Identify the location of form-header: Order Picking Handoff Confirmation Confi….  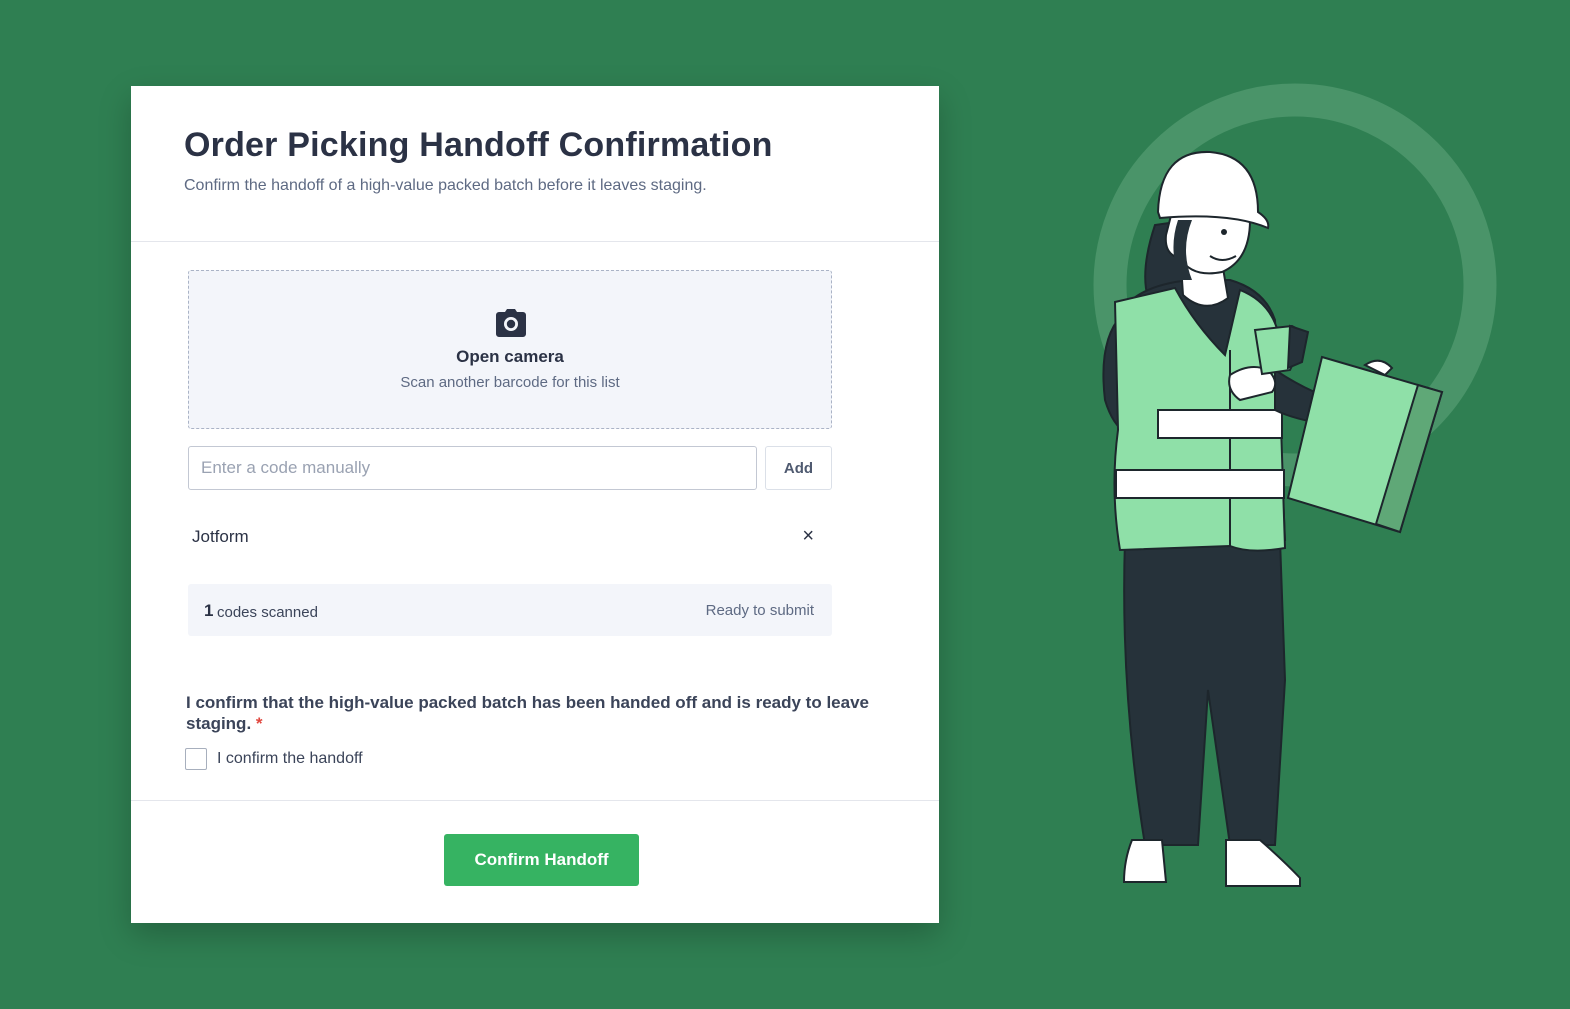
(535, 164).